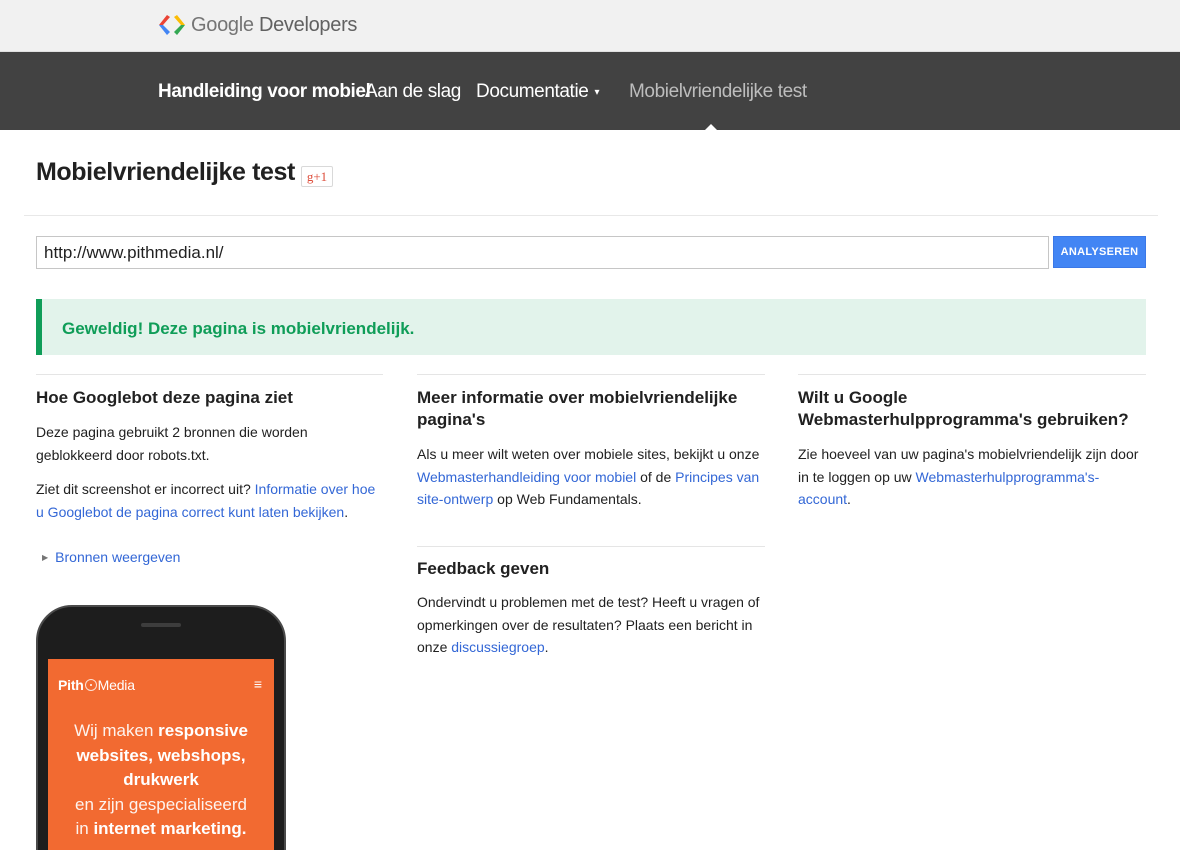  I want to click on pithmedia-logo-a: Pith, so click(71, 685).